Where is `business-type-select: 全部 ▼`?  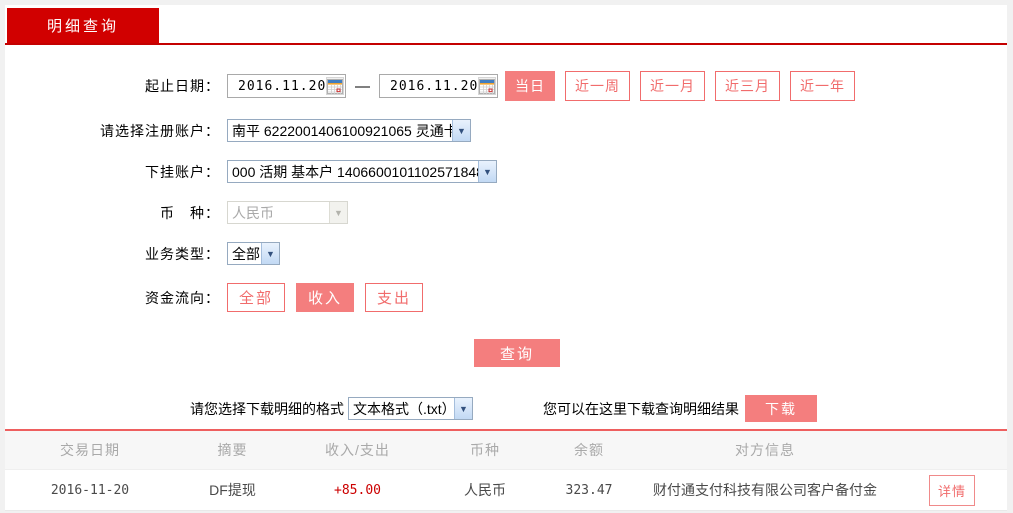 business-type-select: 全部 ▼ is located at coordinates (253, 253).